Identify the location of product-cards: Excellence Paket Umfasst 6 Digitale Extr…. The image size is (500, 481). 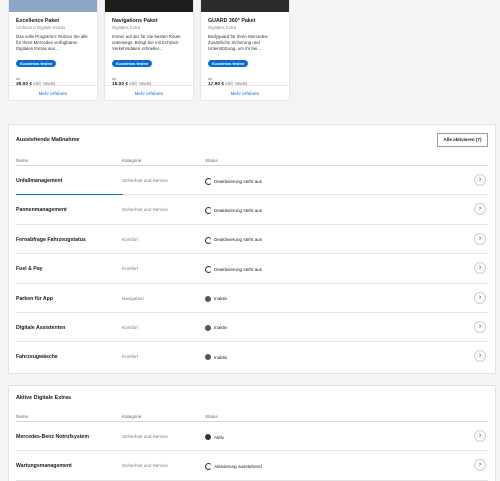
(149, 50).